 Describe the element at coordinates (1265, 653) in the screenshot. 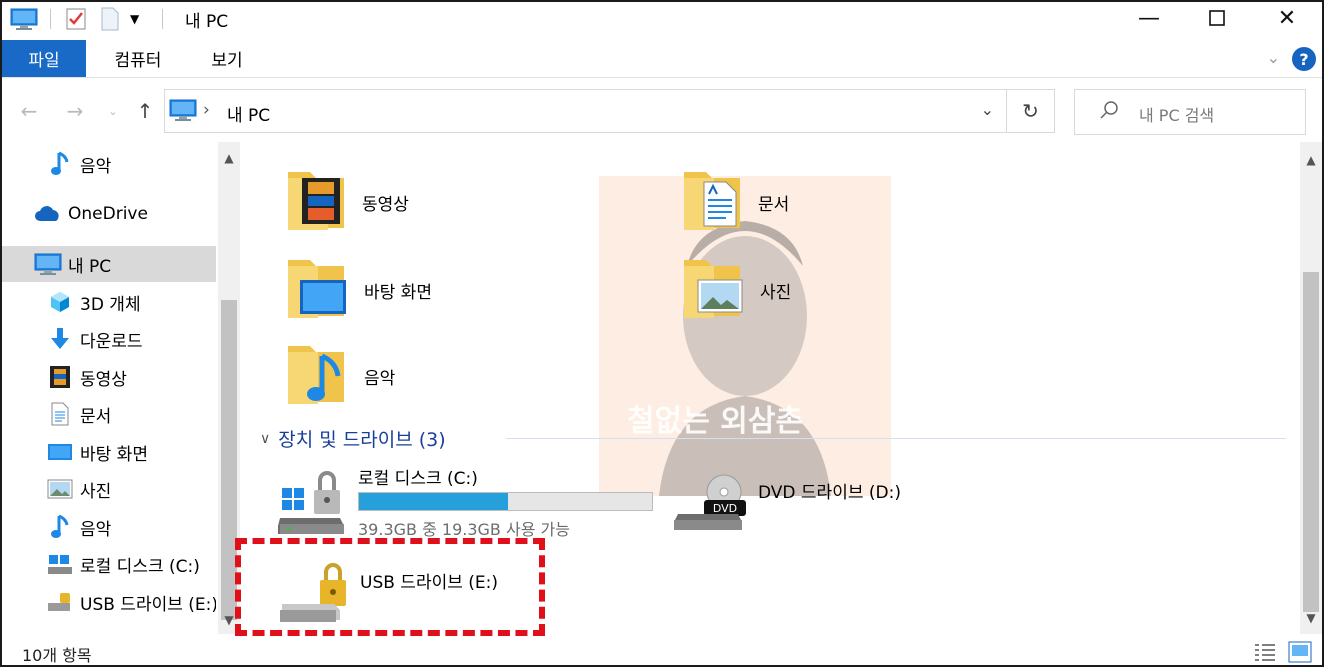

I see `details-view-icon` at that location.